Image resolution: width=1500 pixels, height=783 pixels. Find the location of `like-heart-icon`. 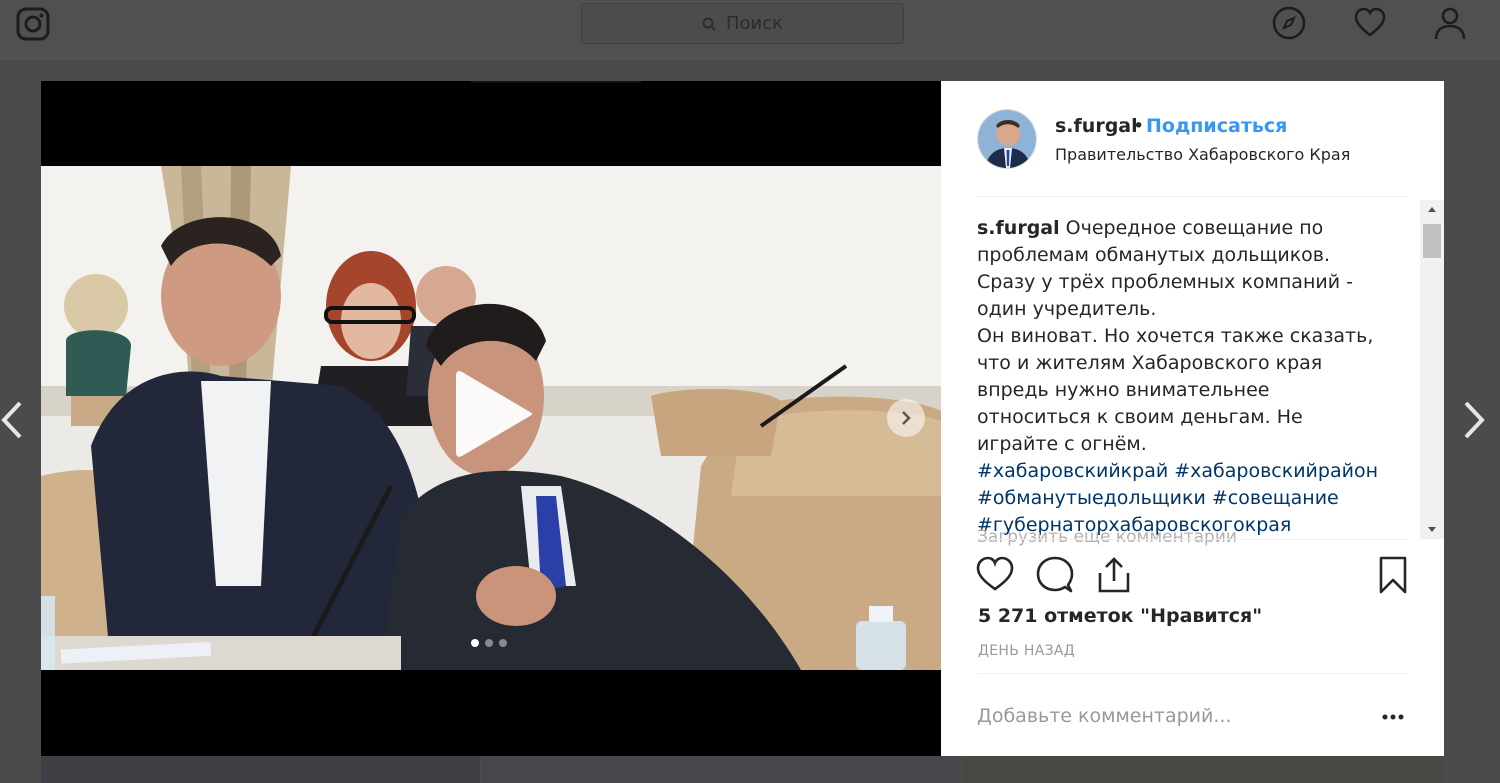

like-heart-icon is located at coordinates (995, 575).